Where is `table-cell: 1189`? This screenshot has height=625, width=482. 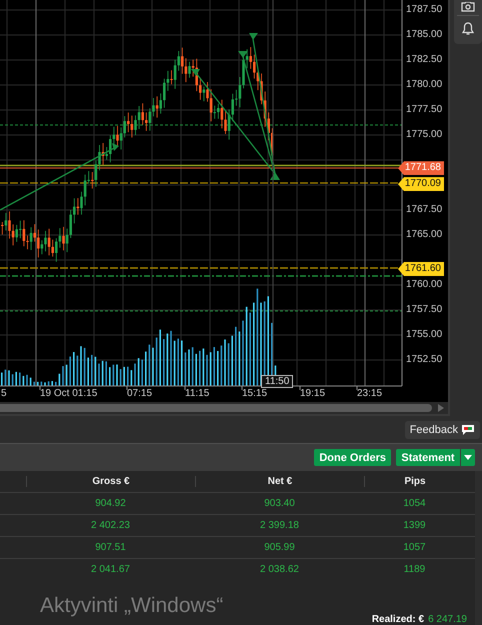 table-cell: 1189 is located at coordinates (415, 569).